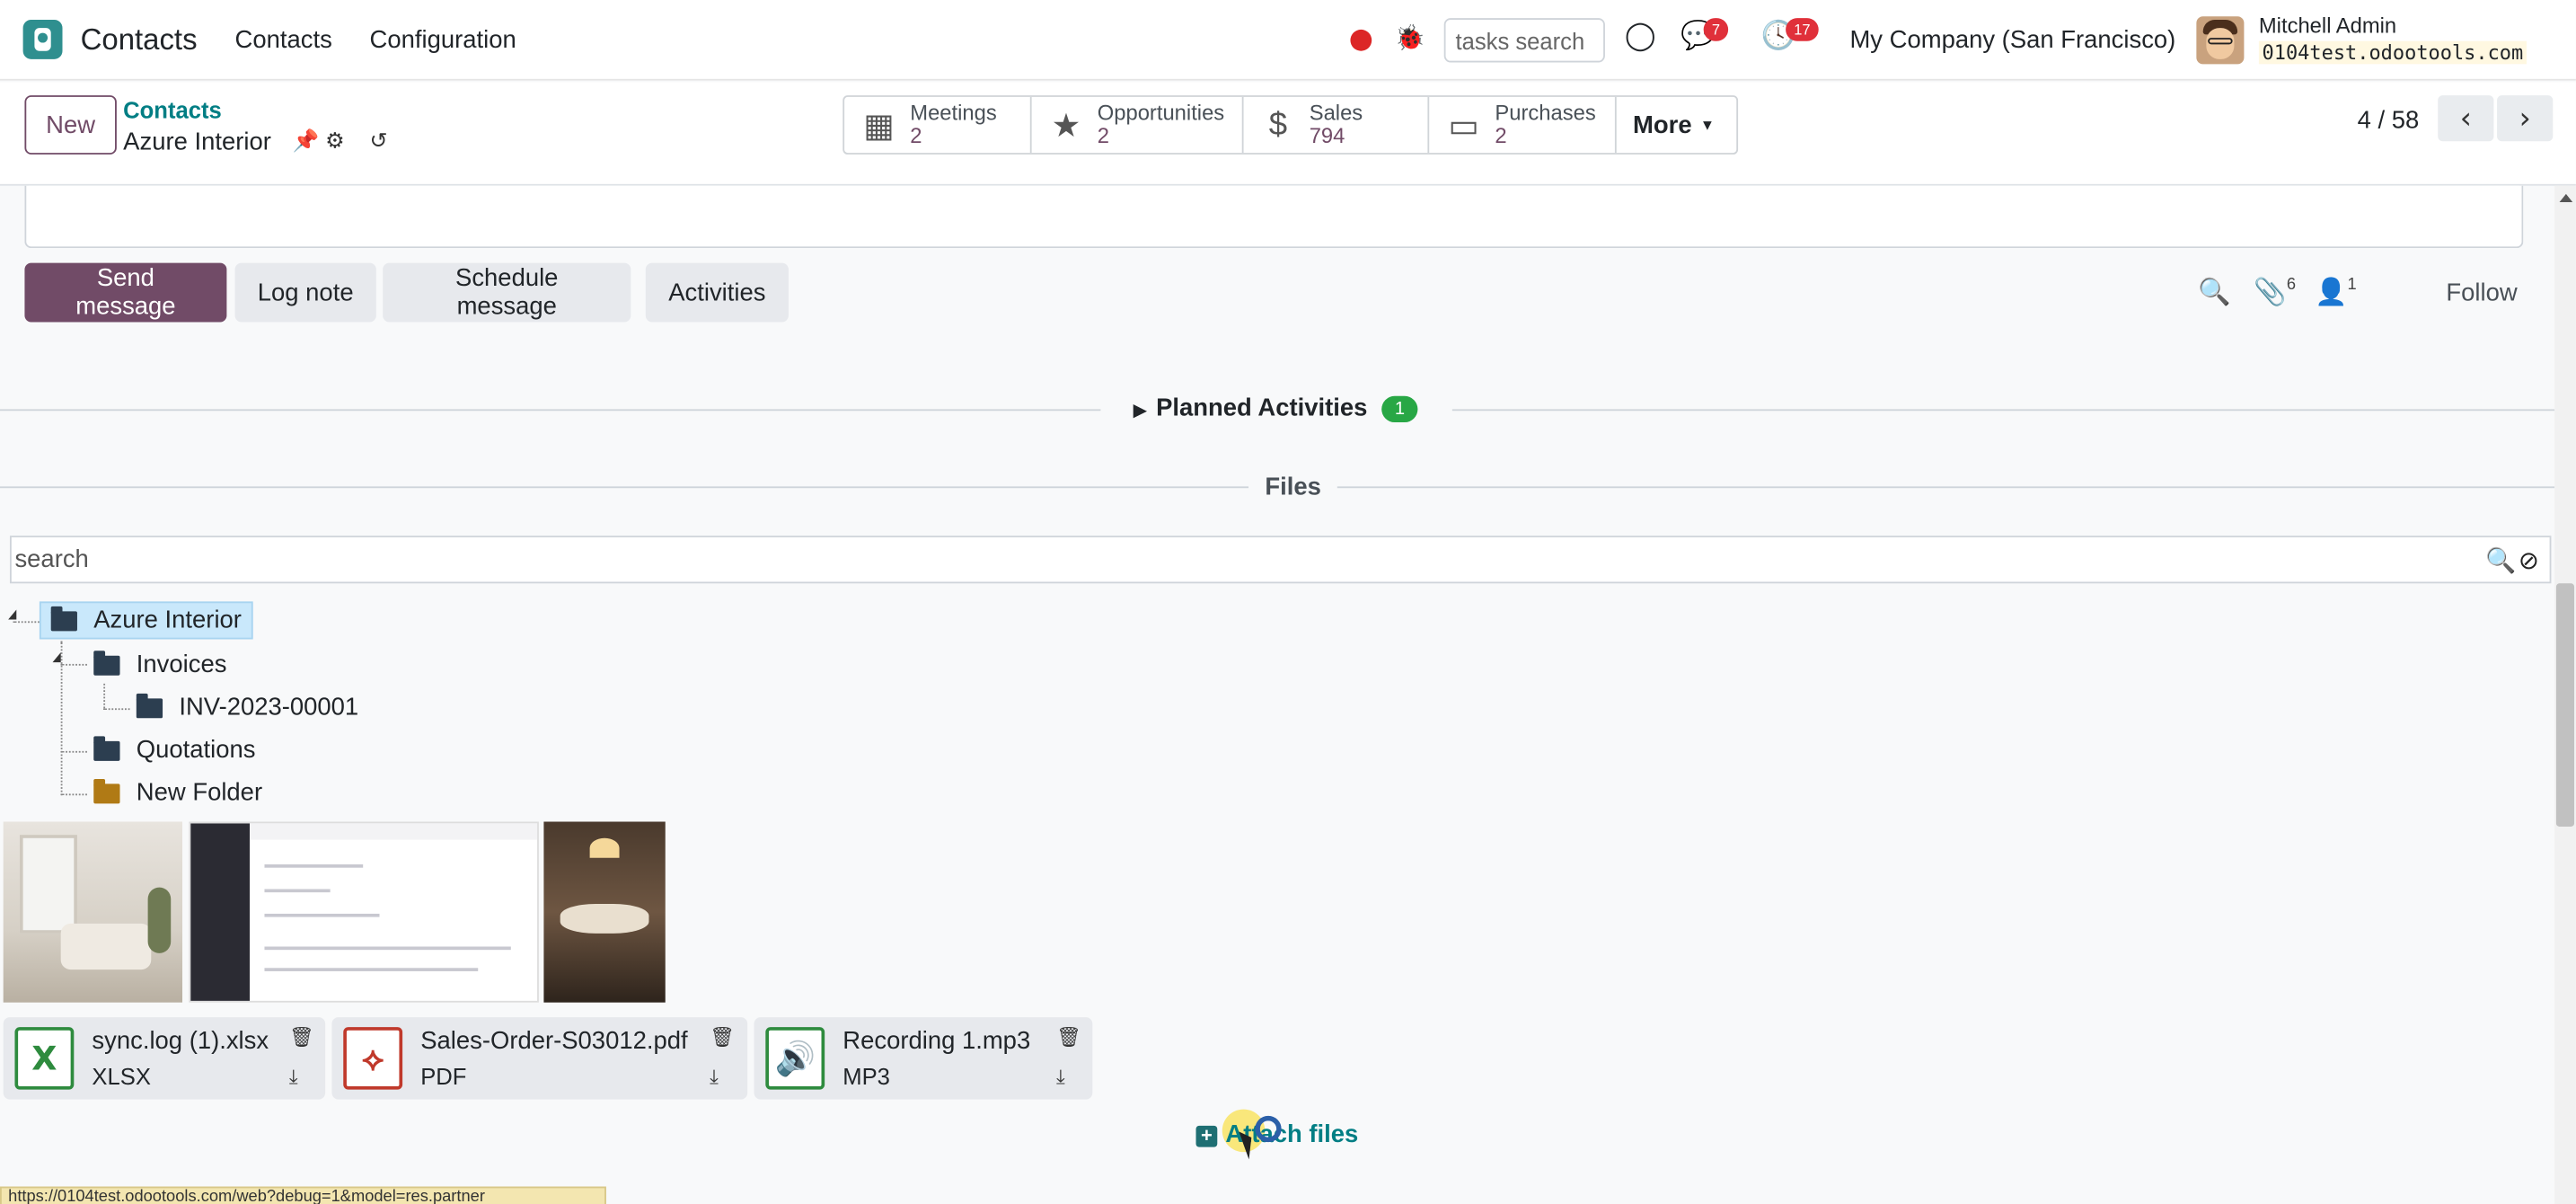  What do you see at coordinates (306, 141) in the screenshot?
I see `pin-icon: 📌` at bounding box center [306, 141].